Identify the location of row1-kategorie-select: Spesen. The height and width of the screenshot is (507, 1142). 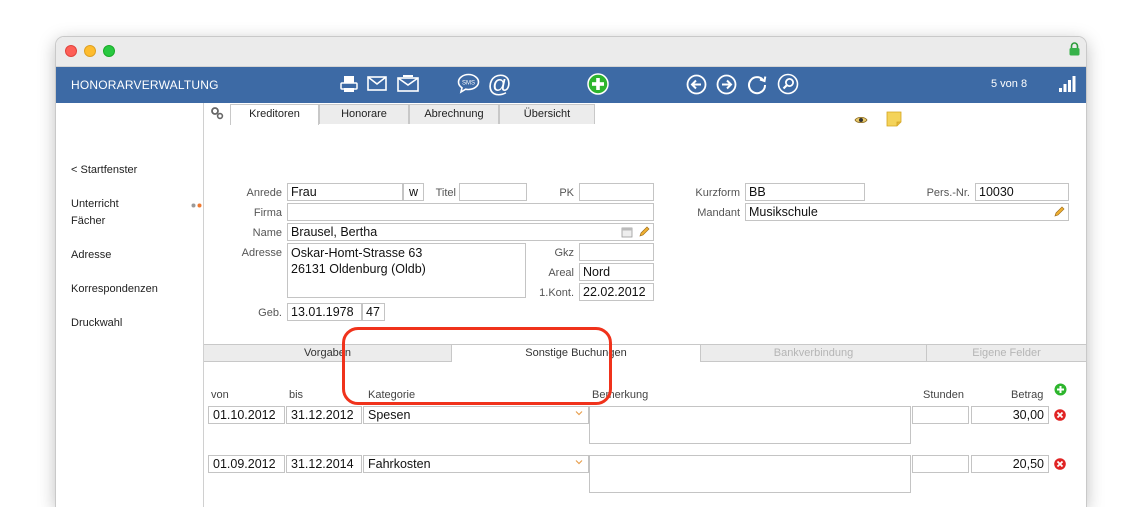
(476, 415).